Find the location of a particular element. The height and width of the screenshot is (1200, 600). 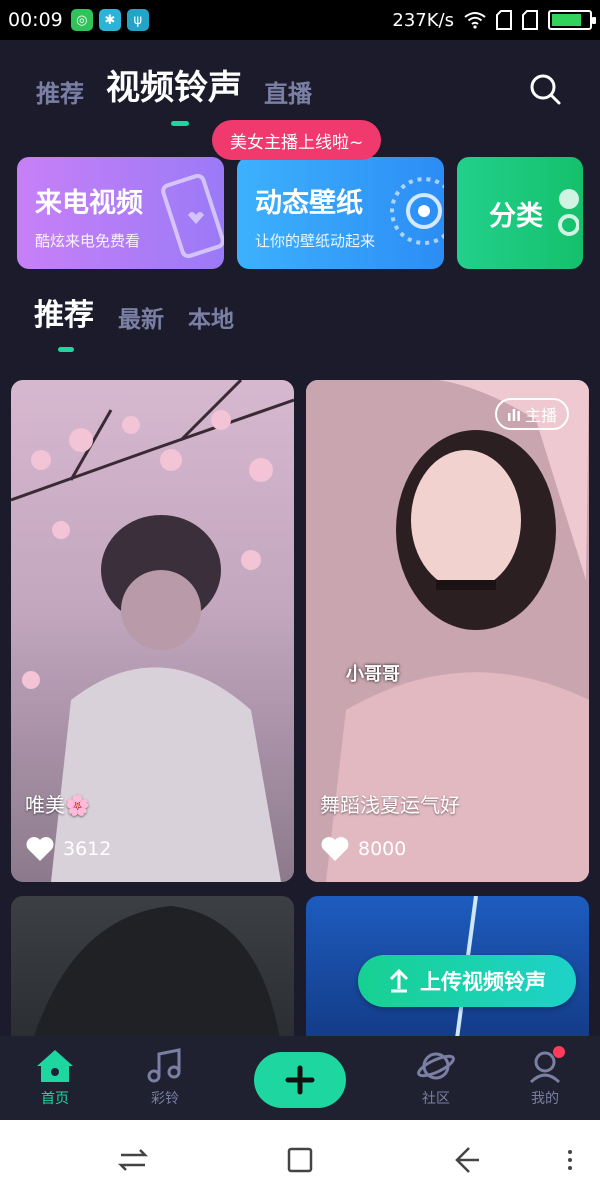

banner-category: 分类 is located at coordinates (520, 213).